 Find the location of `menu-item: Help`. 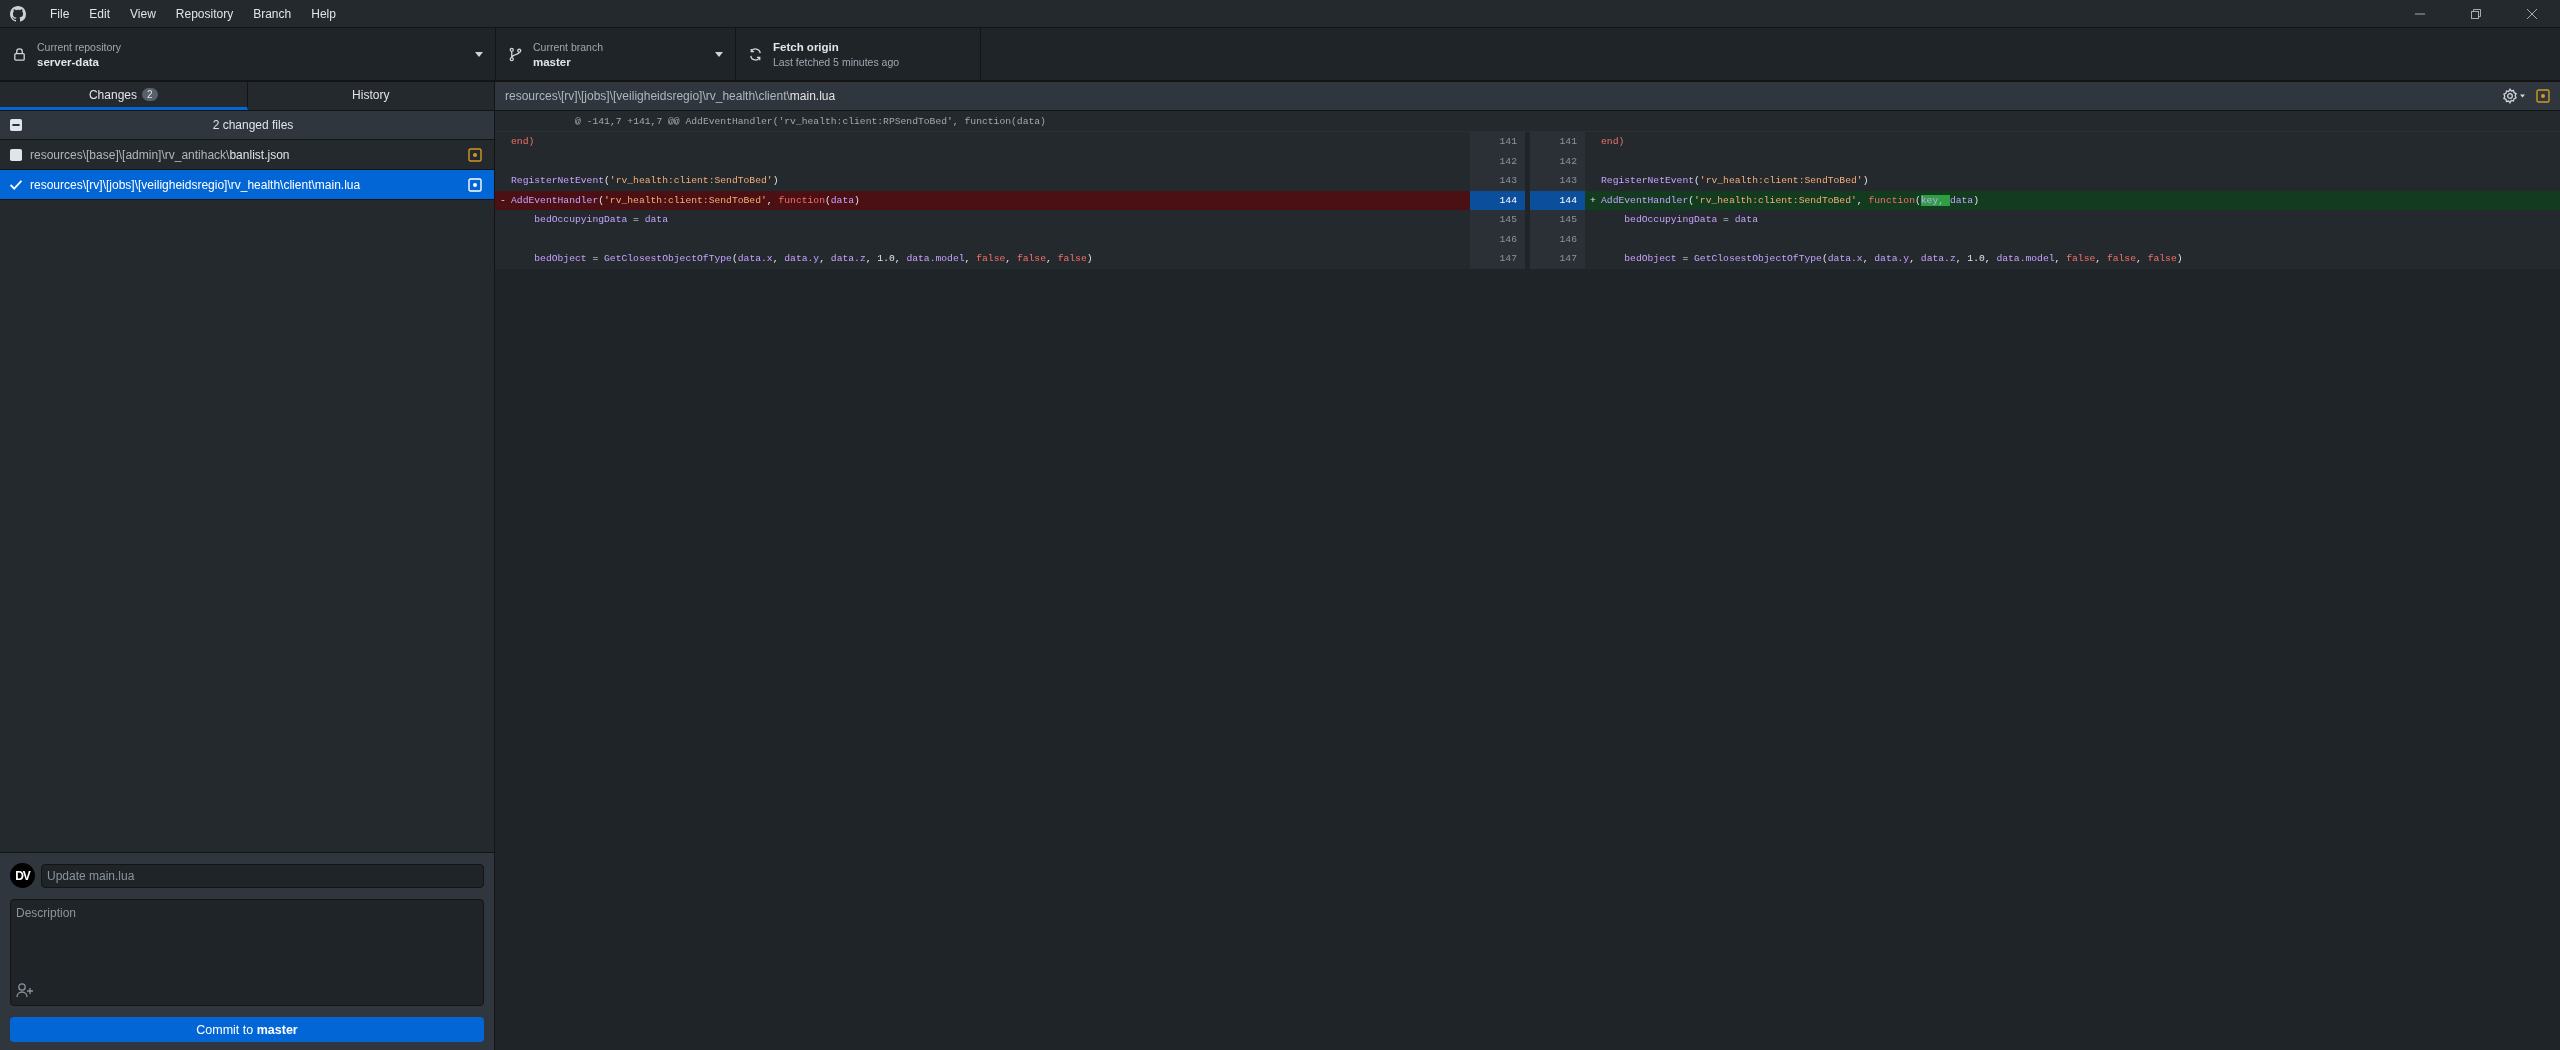

menu-item: Help is located at coordinates (323, 13).